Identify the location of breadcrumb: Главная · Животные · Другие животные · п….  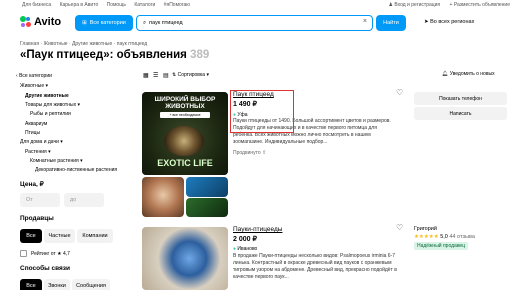
(84, 44).